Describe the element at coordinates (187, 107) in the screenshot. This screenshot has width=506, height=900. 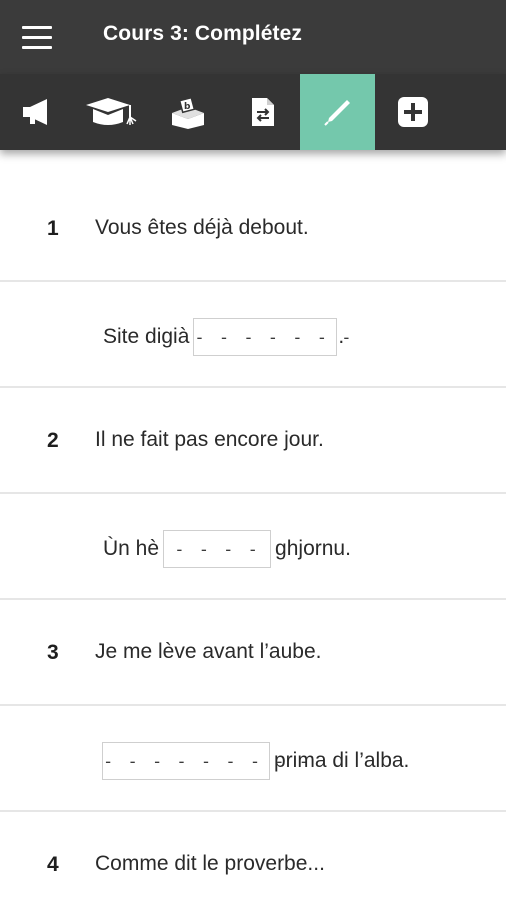
I see `svg-text: b` at that location.